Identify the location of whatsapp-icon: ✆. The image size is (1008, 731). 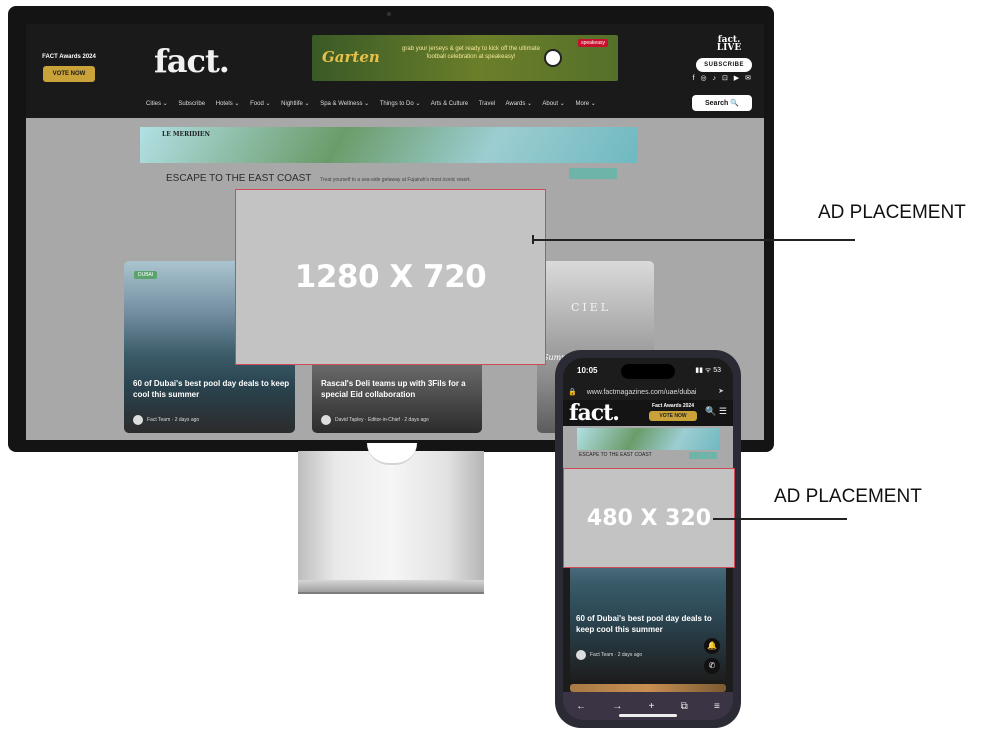
(712, 666).